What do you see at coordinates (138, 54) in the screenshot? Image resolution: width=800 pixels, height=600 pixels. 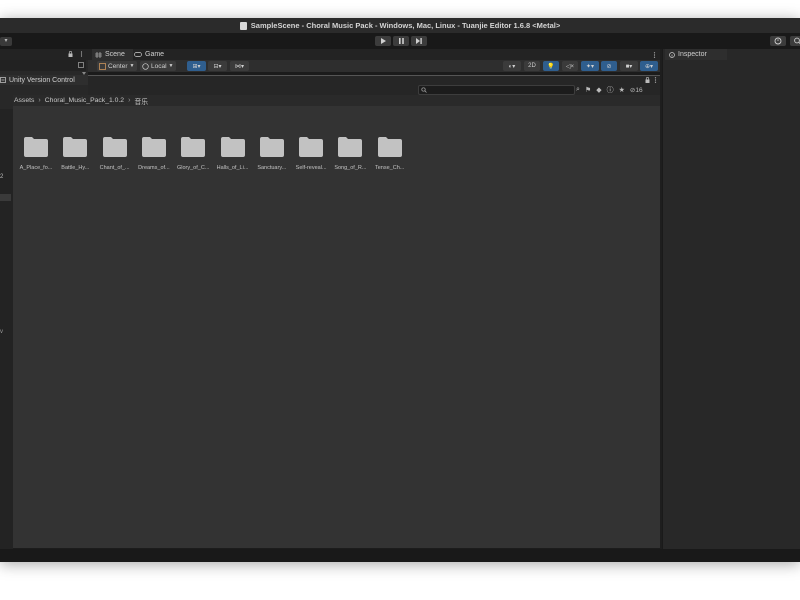 I see `game-controller-icon` at bounding box center [138, 54].